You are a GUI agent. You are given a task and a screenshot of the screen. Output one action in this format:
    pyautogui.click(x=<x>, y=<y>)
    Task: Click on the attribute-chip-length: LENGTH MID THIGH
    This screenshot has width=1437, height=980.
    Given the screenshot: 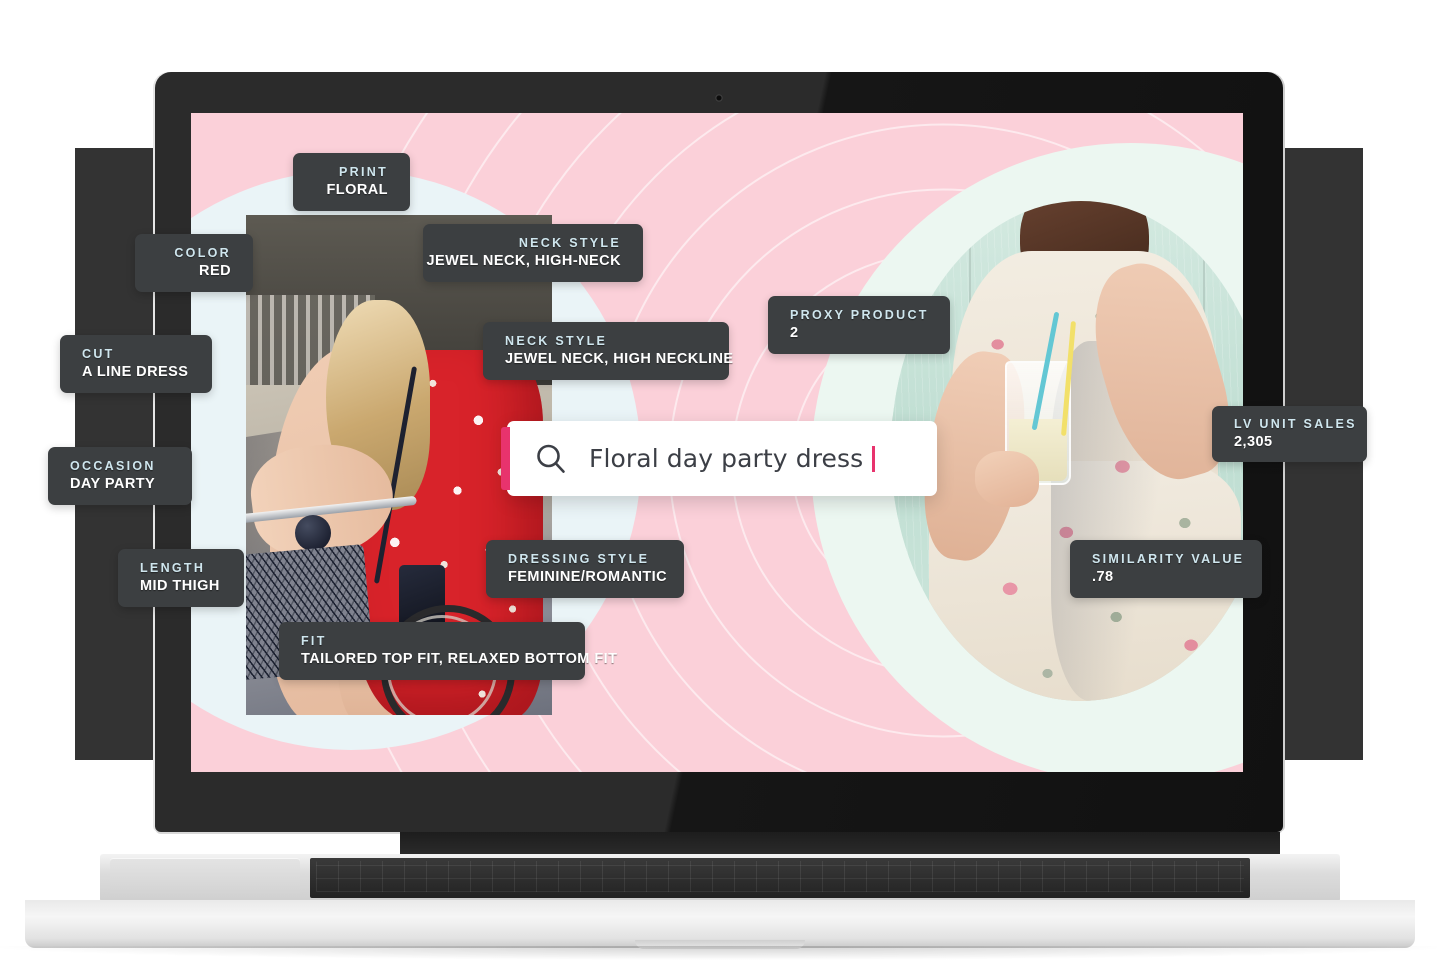 What is the action you would take?
    pyautogui.click(x=181, y=578)
    